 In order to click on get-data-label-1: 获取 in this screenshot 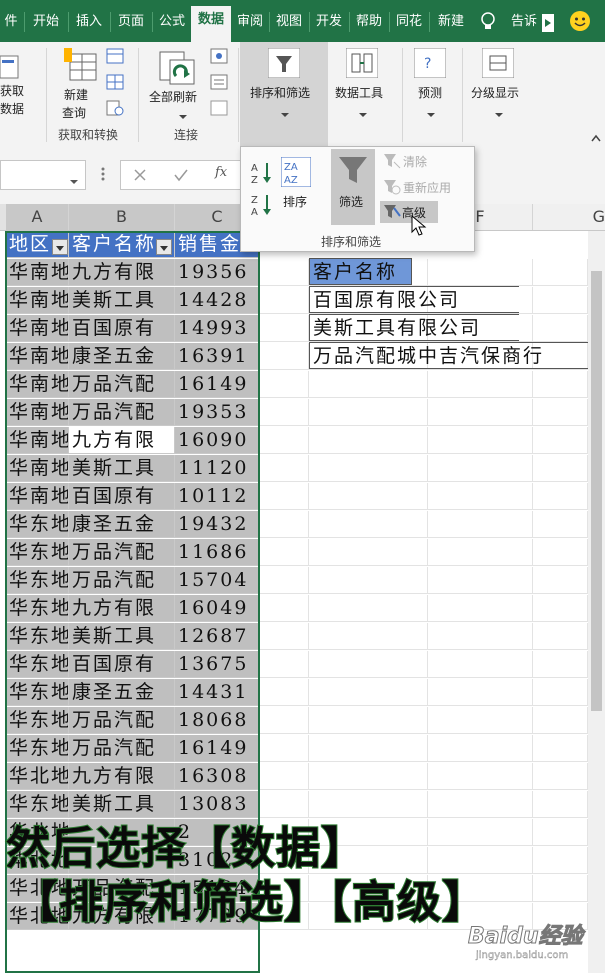, I will do `click(12, 90)`.